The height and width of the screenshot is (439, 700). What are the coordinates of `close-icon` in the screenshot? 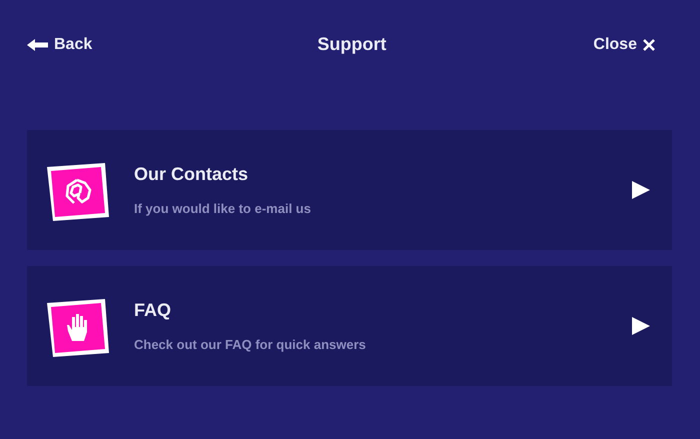 It's located at (648, 44).